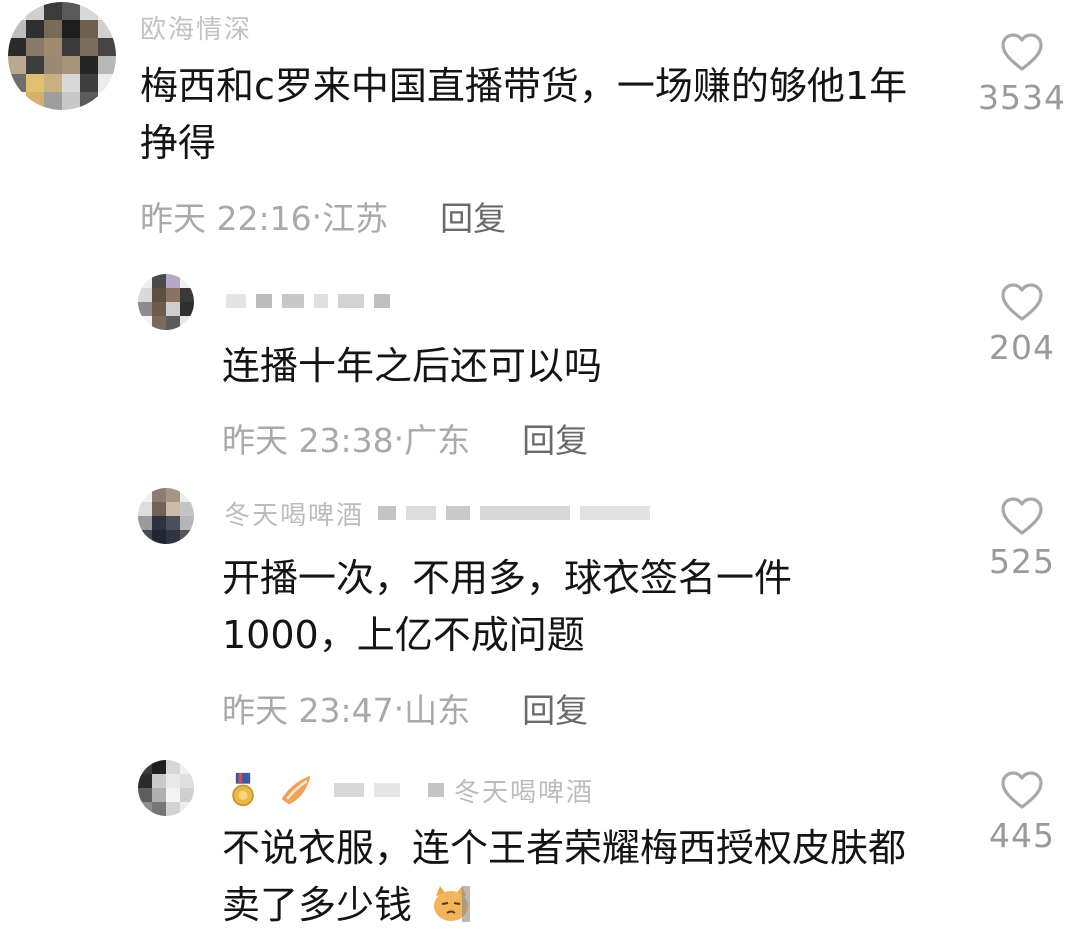 This screenshot has height=938, width=1080. Describe the element at coordinates (355, 218) in the screenshot. I see `comment-location: 江苏` at that location.